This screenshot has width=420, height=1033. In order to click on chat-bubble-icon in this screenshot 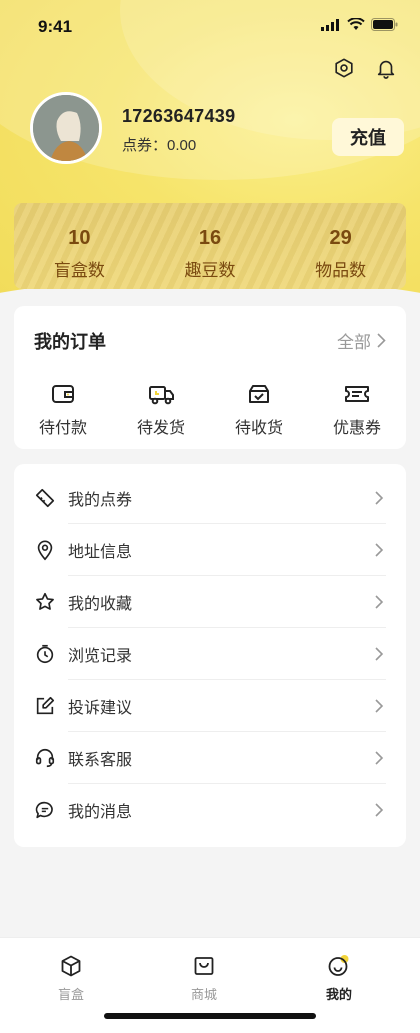, I will do `click(45, 810)`.